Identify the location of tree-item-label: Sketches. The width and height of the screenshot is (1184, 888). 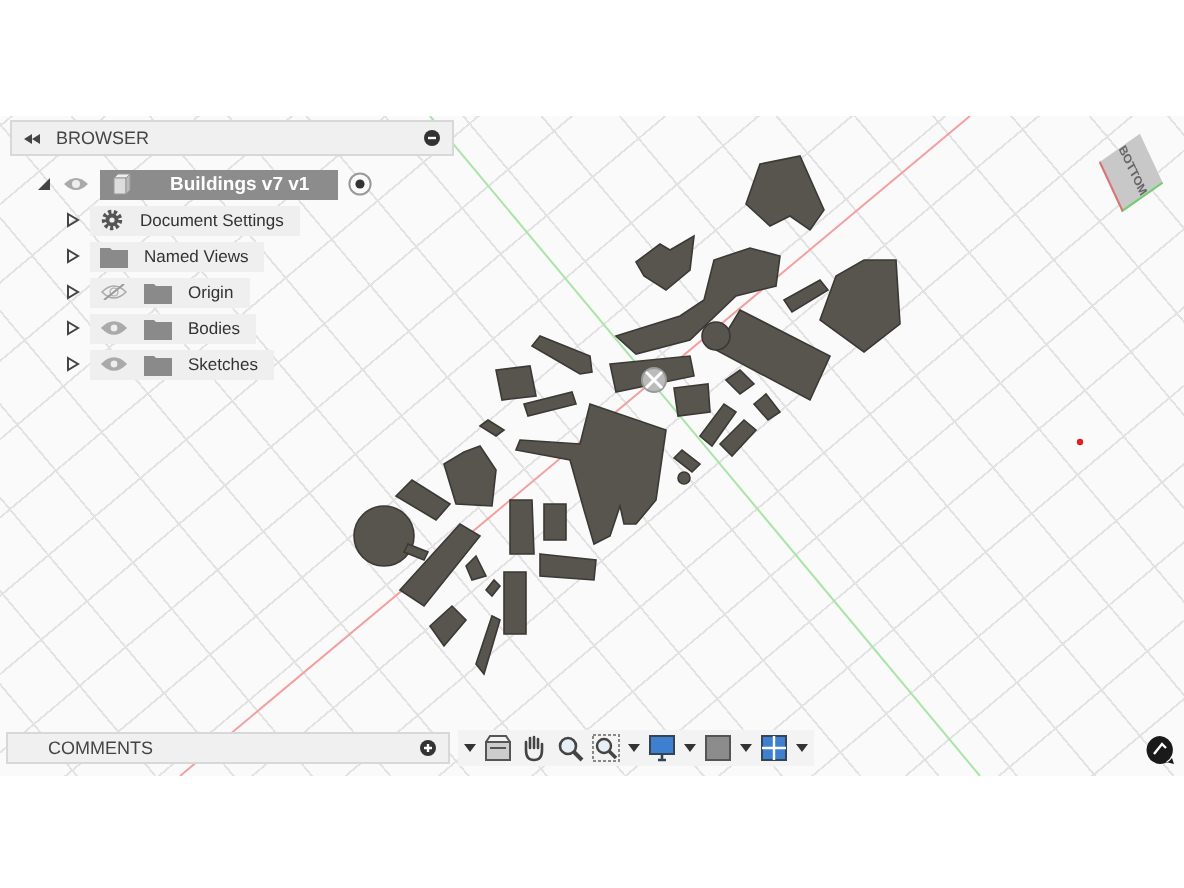
(223, 364).